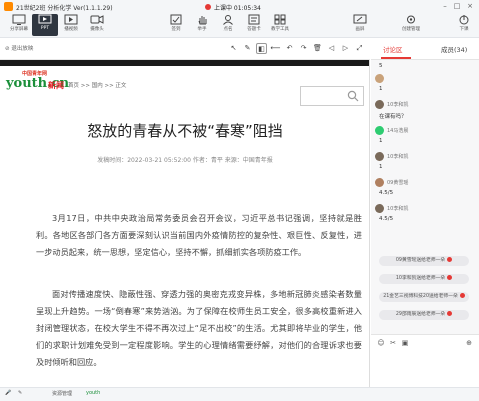 This screenshot has height=401, width=479. I want to click on screen-share-icon, so click(19, 19).